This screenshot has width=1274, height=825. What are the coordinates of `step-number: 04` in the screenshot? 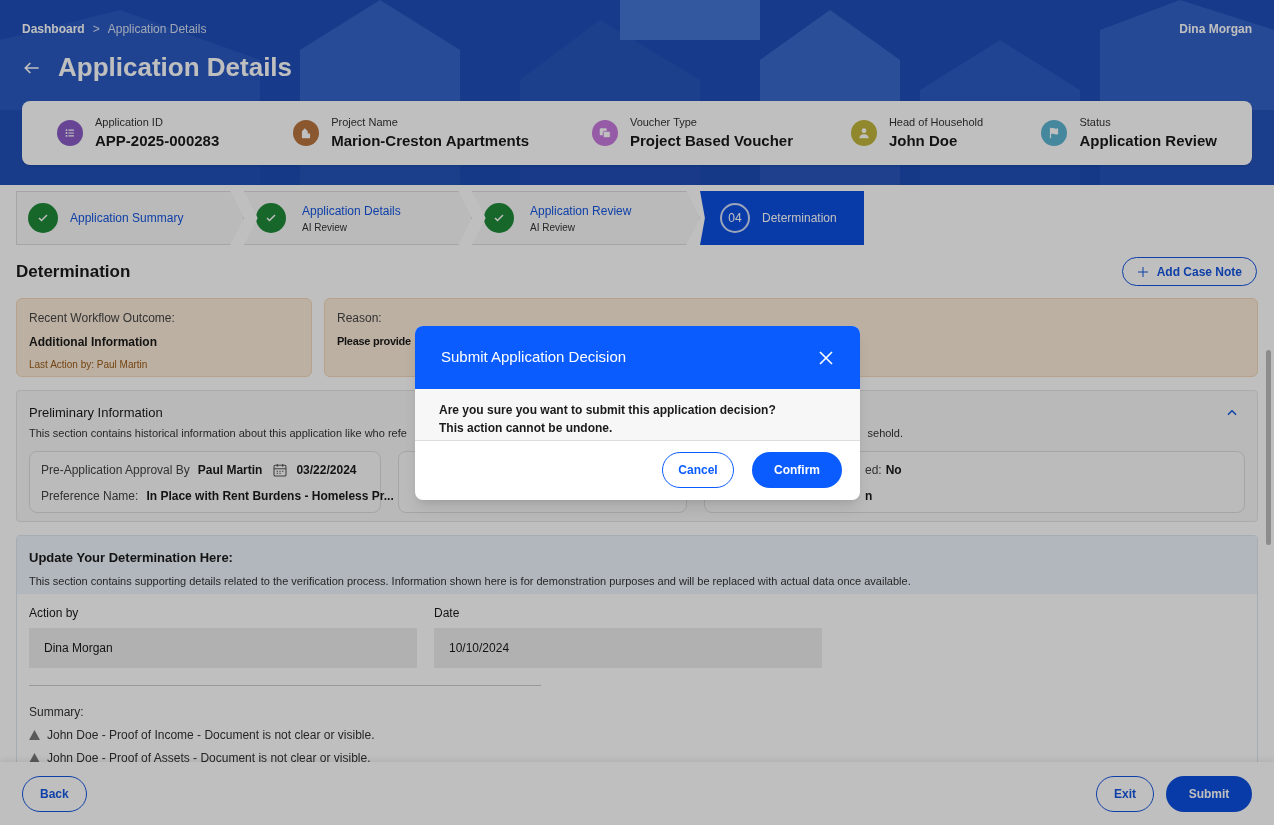 It's located at (735, 218).